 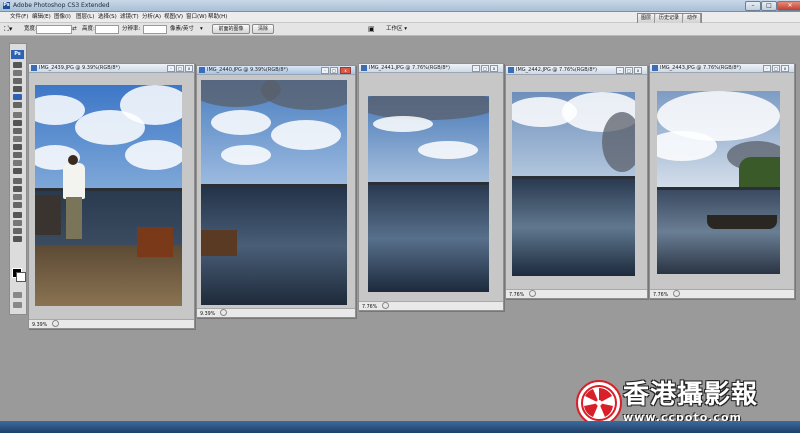 I want to click on crop-tool-icon: ⛶▾, so click(x=8, y=29).